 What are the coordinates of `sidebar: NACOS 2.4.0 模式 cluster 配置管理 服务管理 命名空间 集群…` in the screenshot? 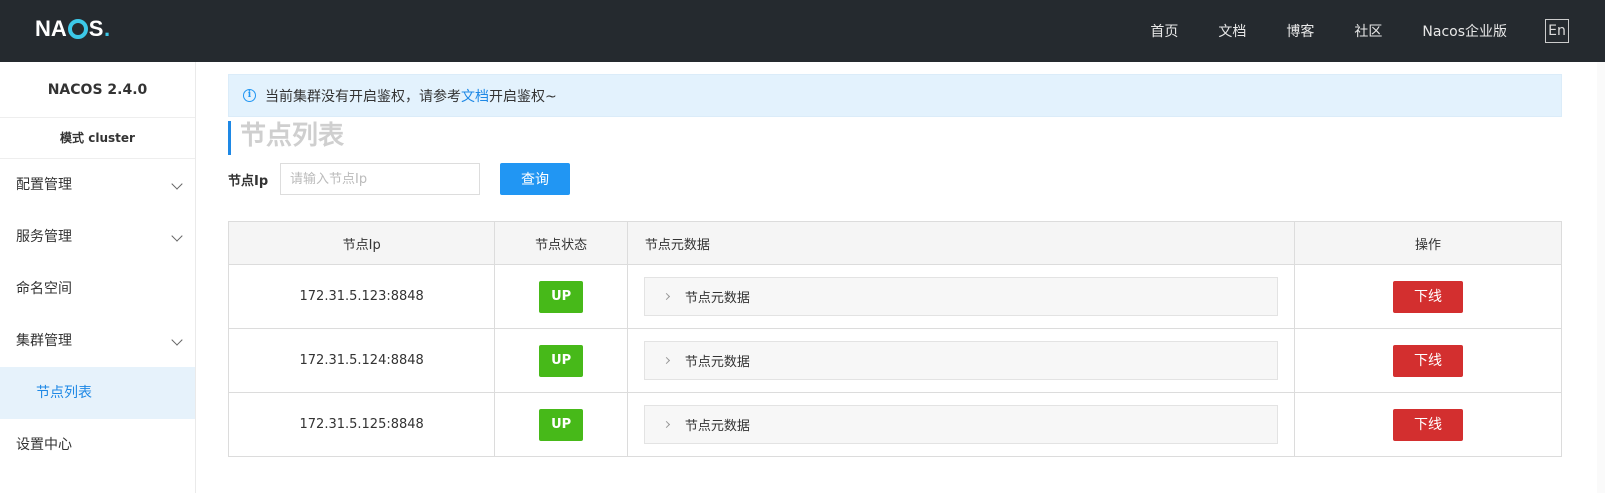 It's located at (98, 277).